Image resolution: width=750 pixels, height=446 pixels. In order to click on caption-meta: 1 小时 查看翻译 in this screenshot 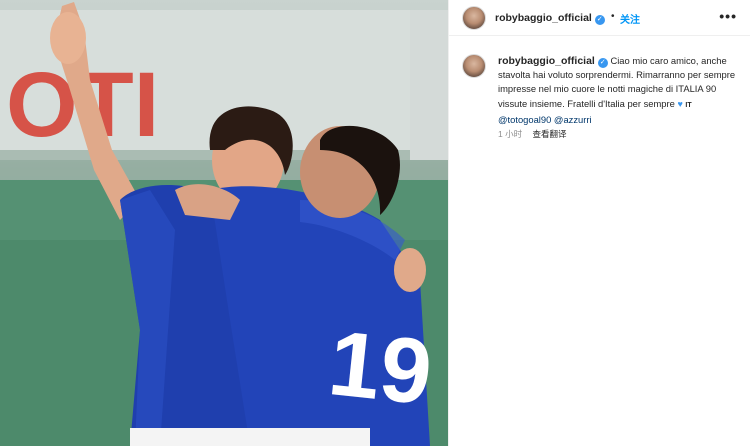, I will do `click(532, 134)`.